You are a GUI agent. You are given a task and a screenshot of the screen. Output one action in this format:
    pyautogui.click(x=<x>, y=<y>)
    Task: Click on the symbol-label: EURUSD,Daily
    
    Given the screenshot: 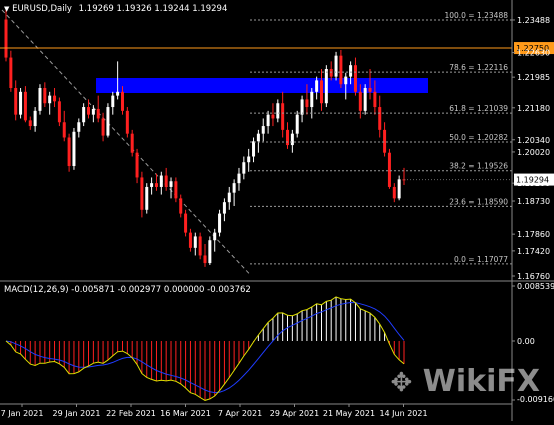 What is the action you would take?
    pyautogui.click(x=42, y=9)
    